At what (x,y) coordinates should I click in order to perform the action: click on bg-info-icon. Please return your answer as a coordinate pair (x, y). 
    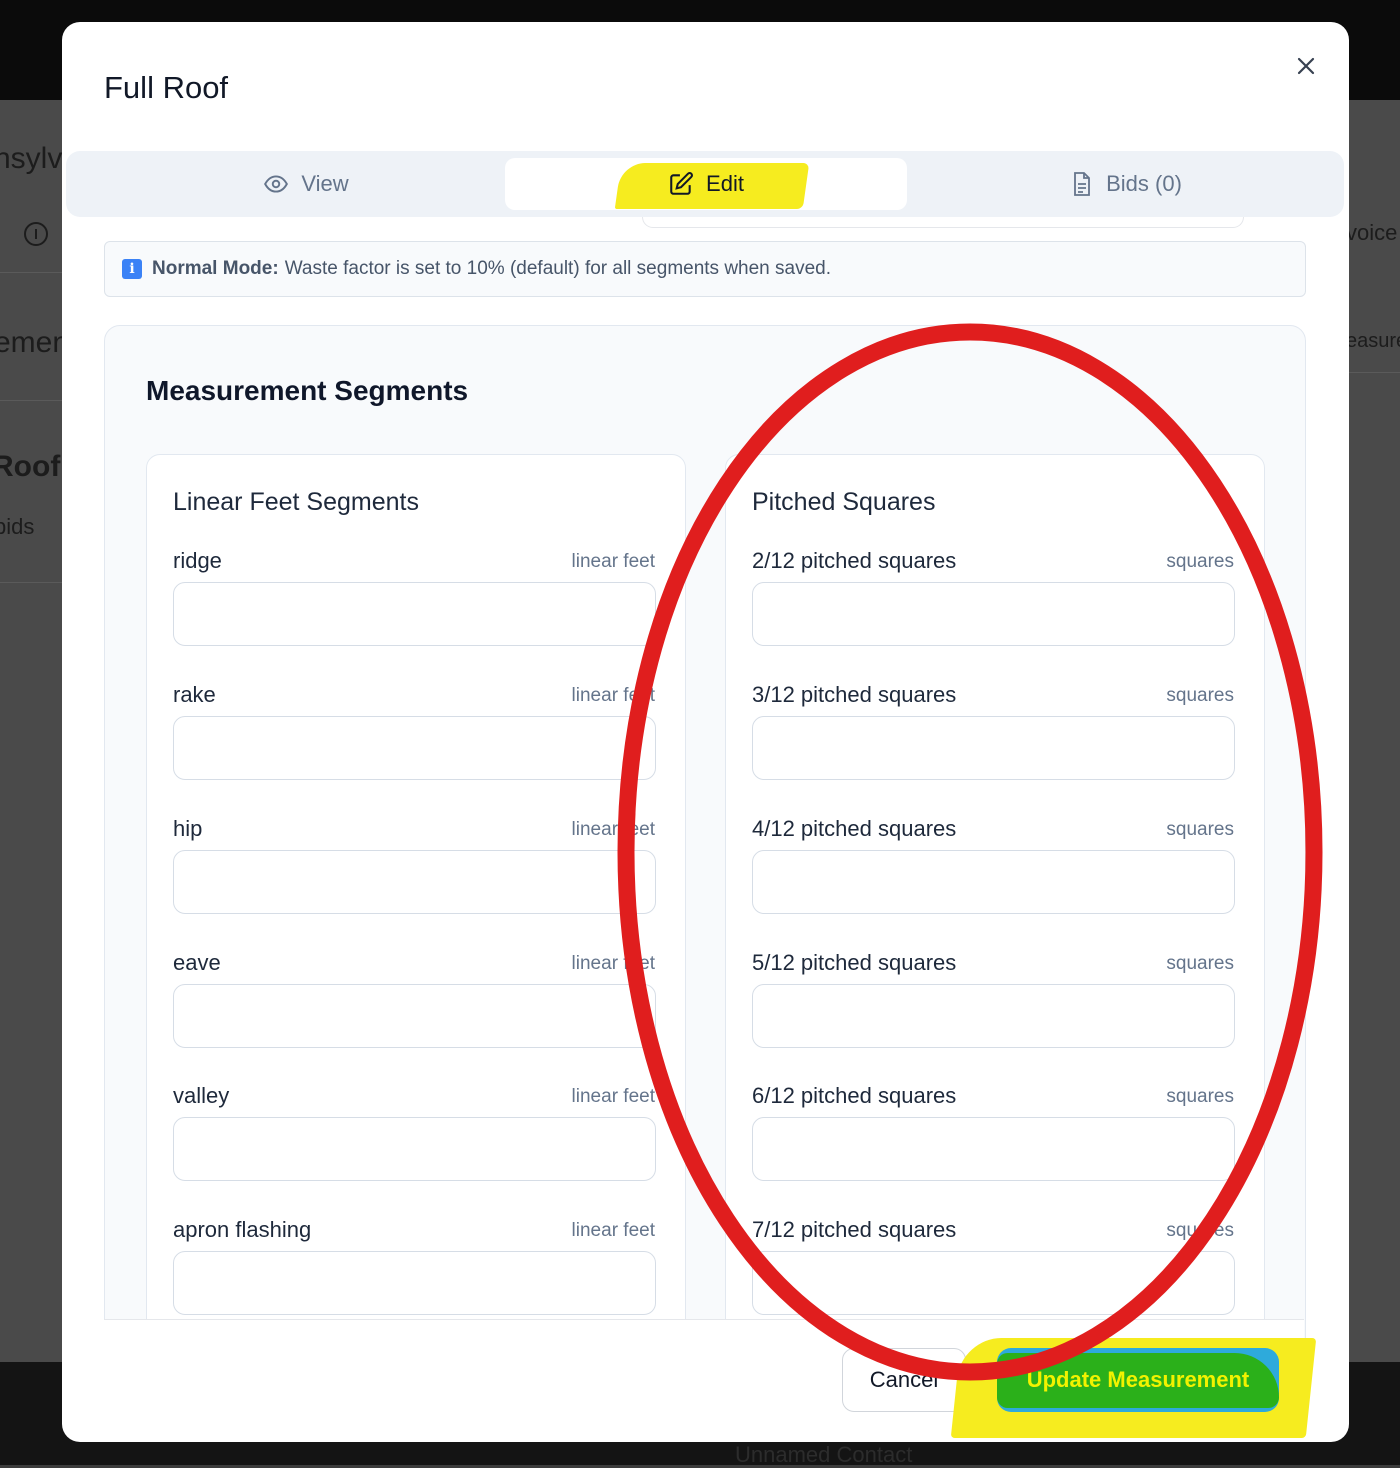
    Looking at the image, I should click on (36, 234).